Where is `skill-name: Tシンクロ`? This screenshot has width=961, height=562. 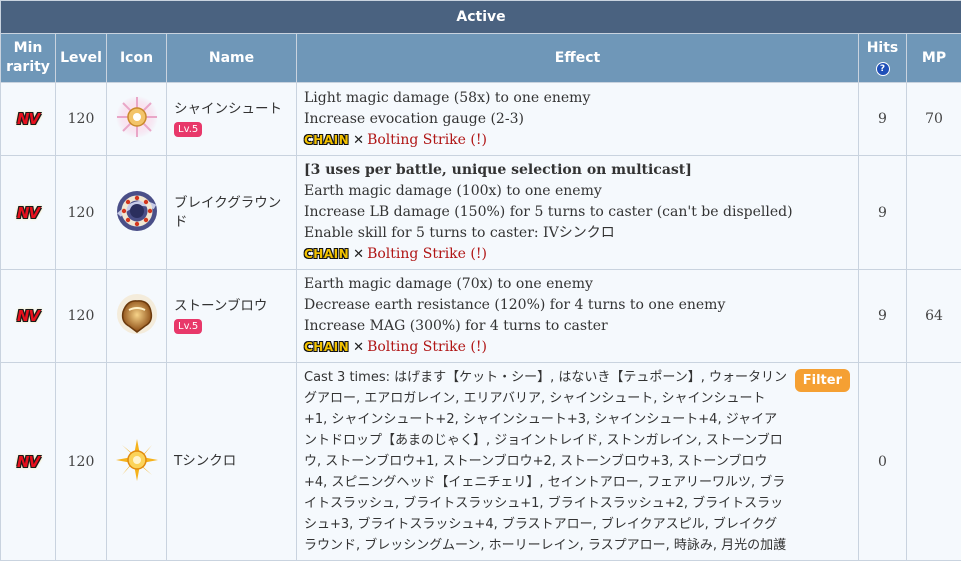
skill-name: Tシンクロ is located at coordinates (232, 461).